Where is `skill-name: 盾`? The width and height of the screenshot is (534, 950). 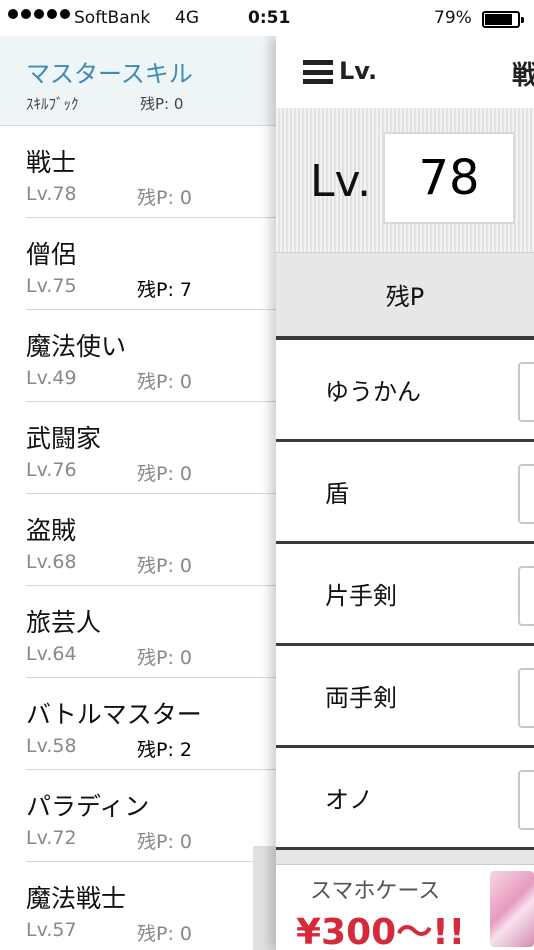 skill-name: 盾 is located at coordinates (337, 494).